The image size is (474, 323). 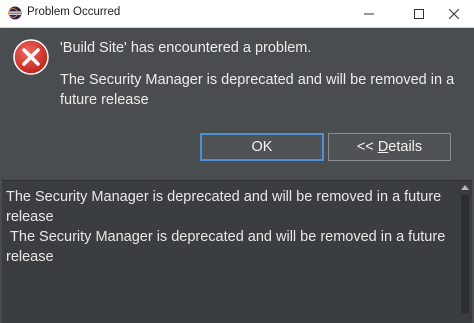 I want to click on details-mnemonic: D, so click(x=383, y=147).